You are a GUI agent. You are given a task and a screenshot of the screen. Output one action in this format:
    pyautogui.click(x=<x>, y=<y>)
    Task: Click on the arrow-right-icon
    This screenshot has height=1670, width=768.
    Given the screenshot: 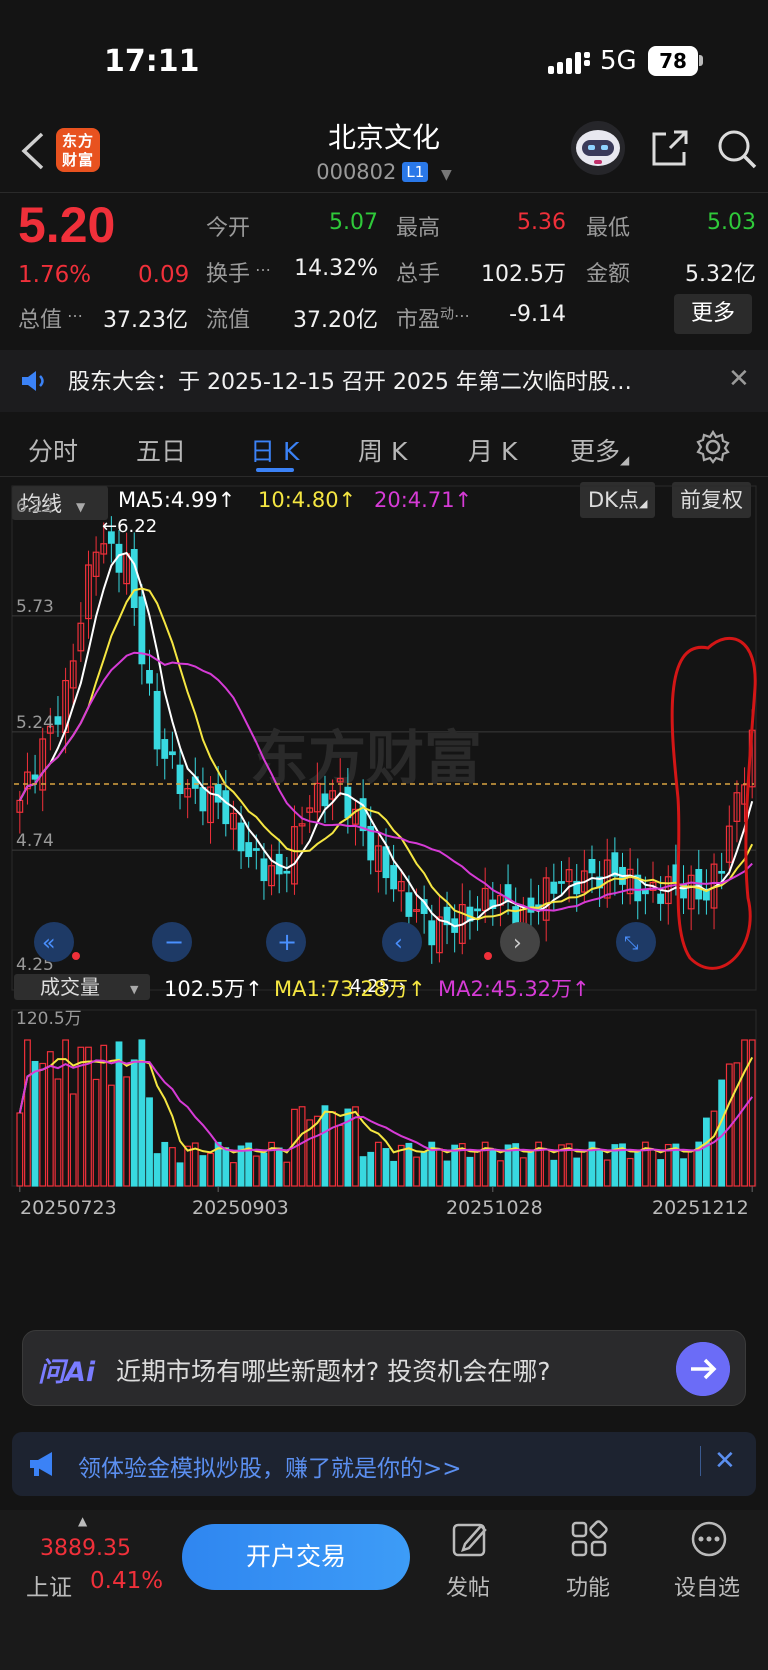 What is the action you would take?
    pyautogui.click(x=703, y=1369)
    